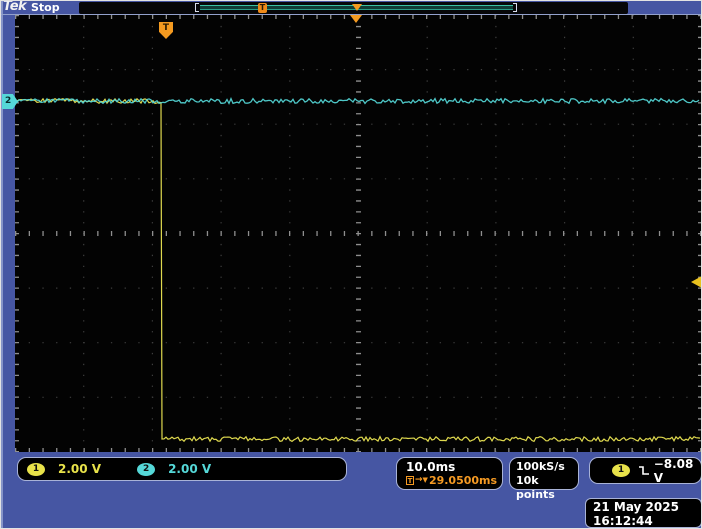 This screenshot has height=529, width=702. Describe the element at coordinates (696, 282) in the screenshot. I see `trigger-level-arrow-icon` at that location.